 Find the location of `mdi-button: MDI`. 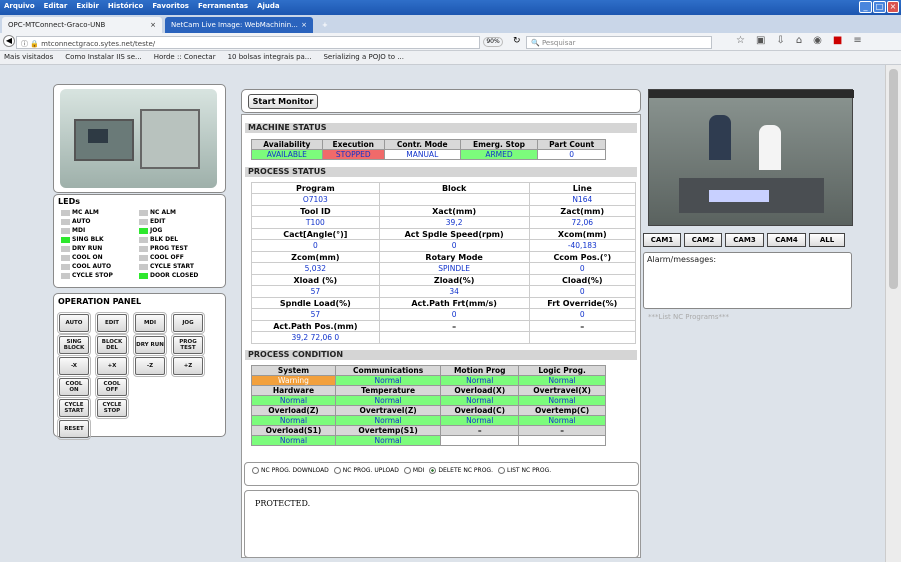

mdi-button: MDI is located at coordinates (150, 323).